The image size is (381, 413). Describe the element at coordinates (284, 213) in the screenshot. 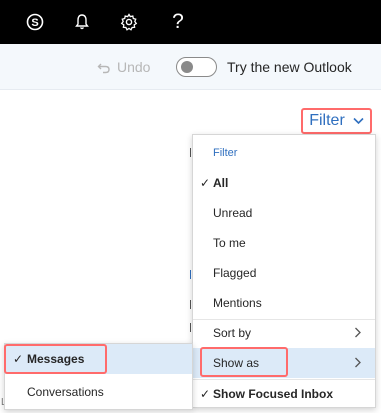

I see `filter-item-unread: Unread` at that location.